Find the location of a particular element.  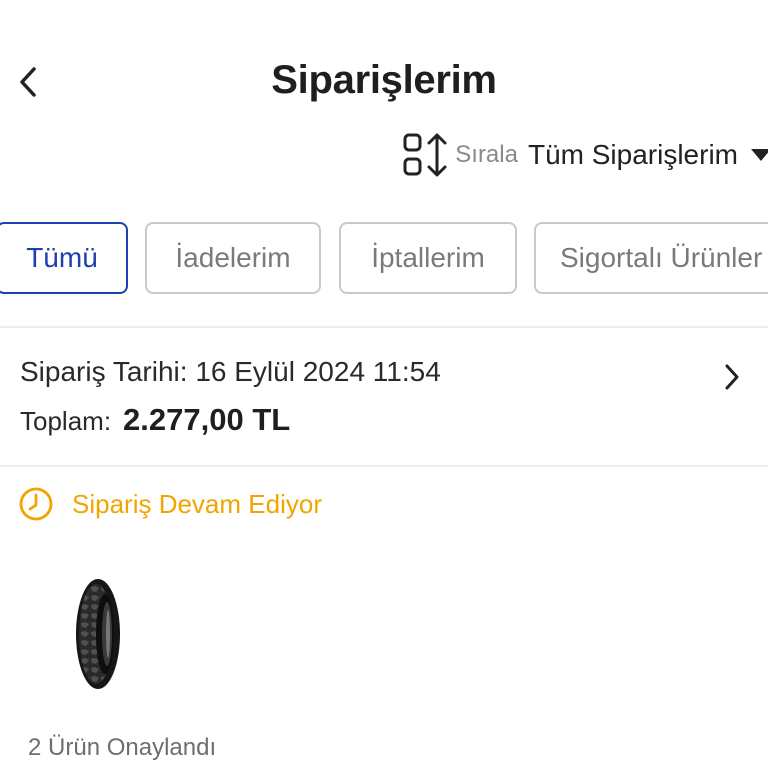

total-value: 2.277,00 TL is located at coordinates (207, 419).